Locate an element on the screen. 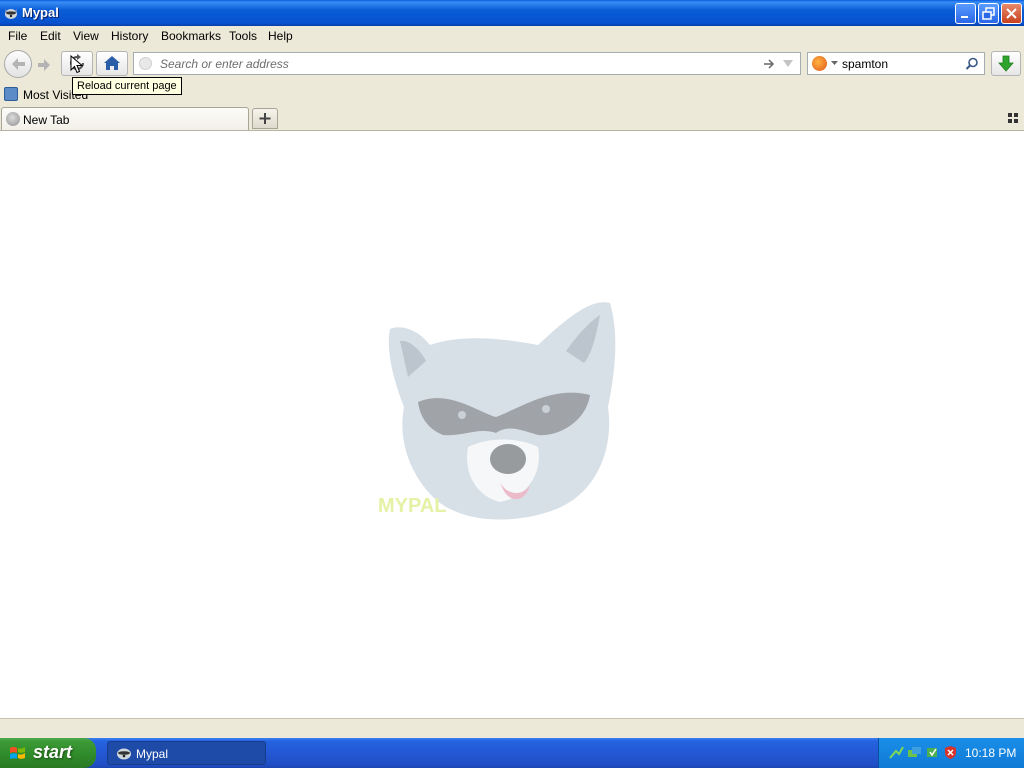 Image resolution: width=1024 pixels, height=768 pixels. new-tab-button is located at coordinates (265, 118).